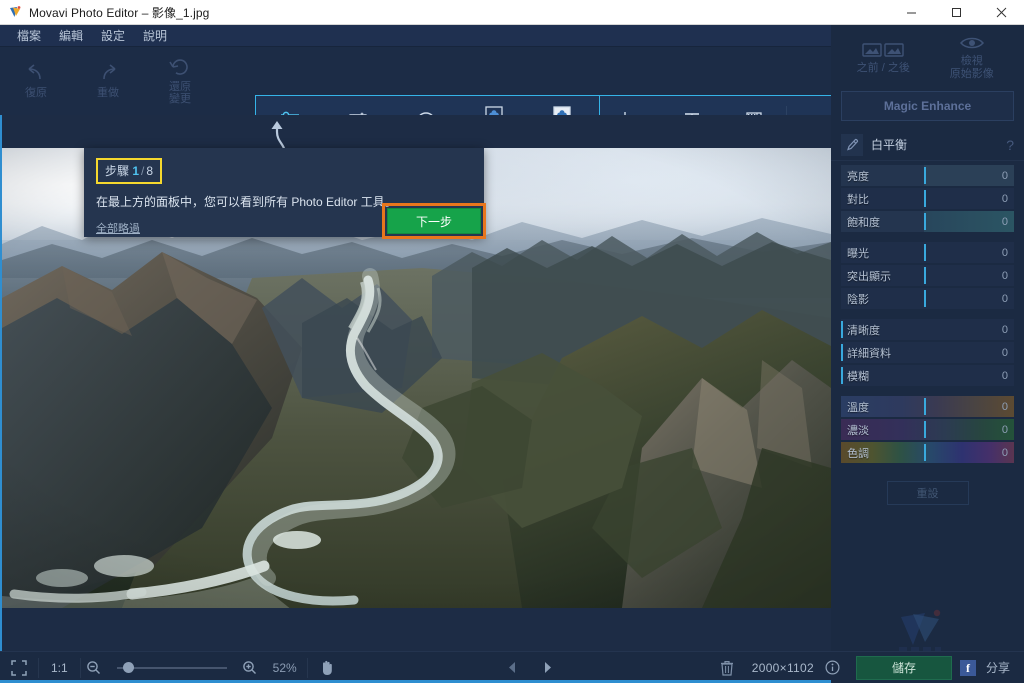 Image resolution: width=1024 pixels, height=683 pixels. Describe the element at coordinates (928, 626) in the screenshot. I see `movavi-watermark-icon` at that location.